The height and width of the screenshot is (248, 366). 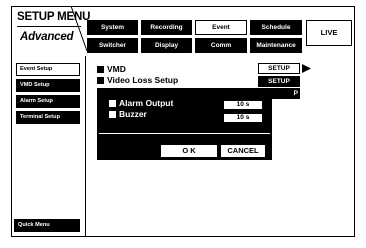 What do you see at coordinates (184, 133) in the screenshot?
I see `dialog-separator` at bounding box center [184, 133].